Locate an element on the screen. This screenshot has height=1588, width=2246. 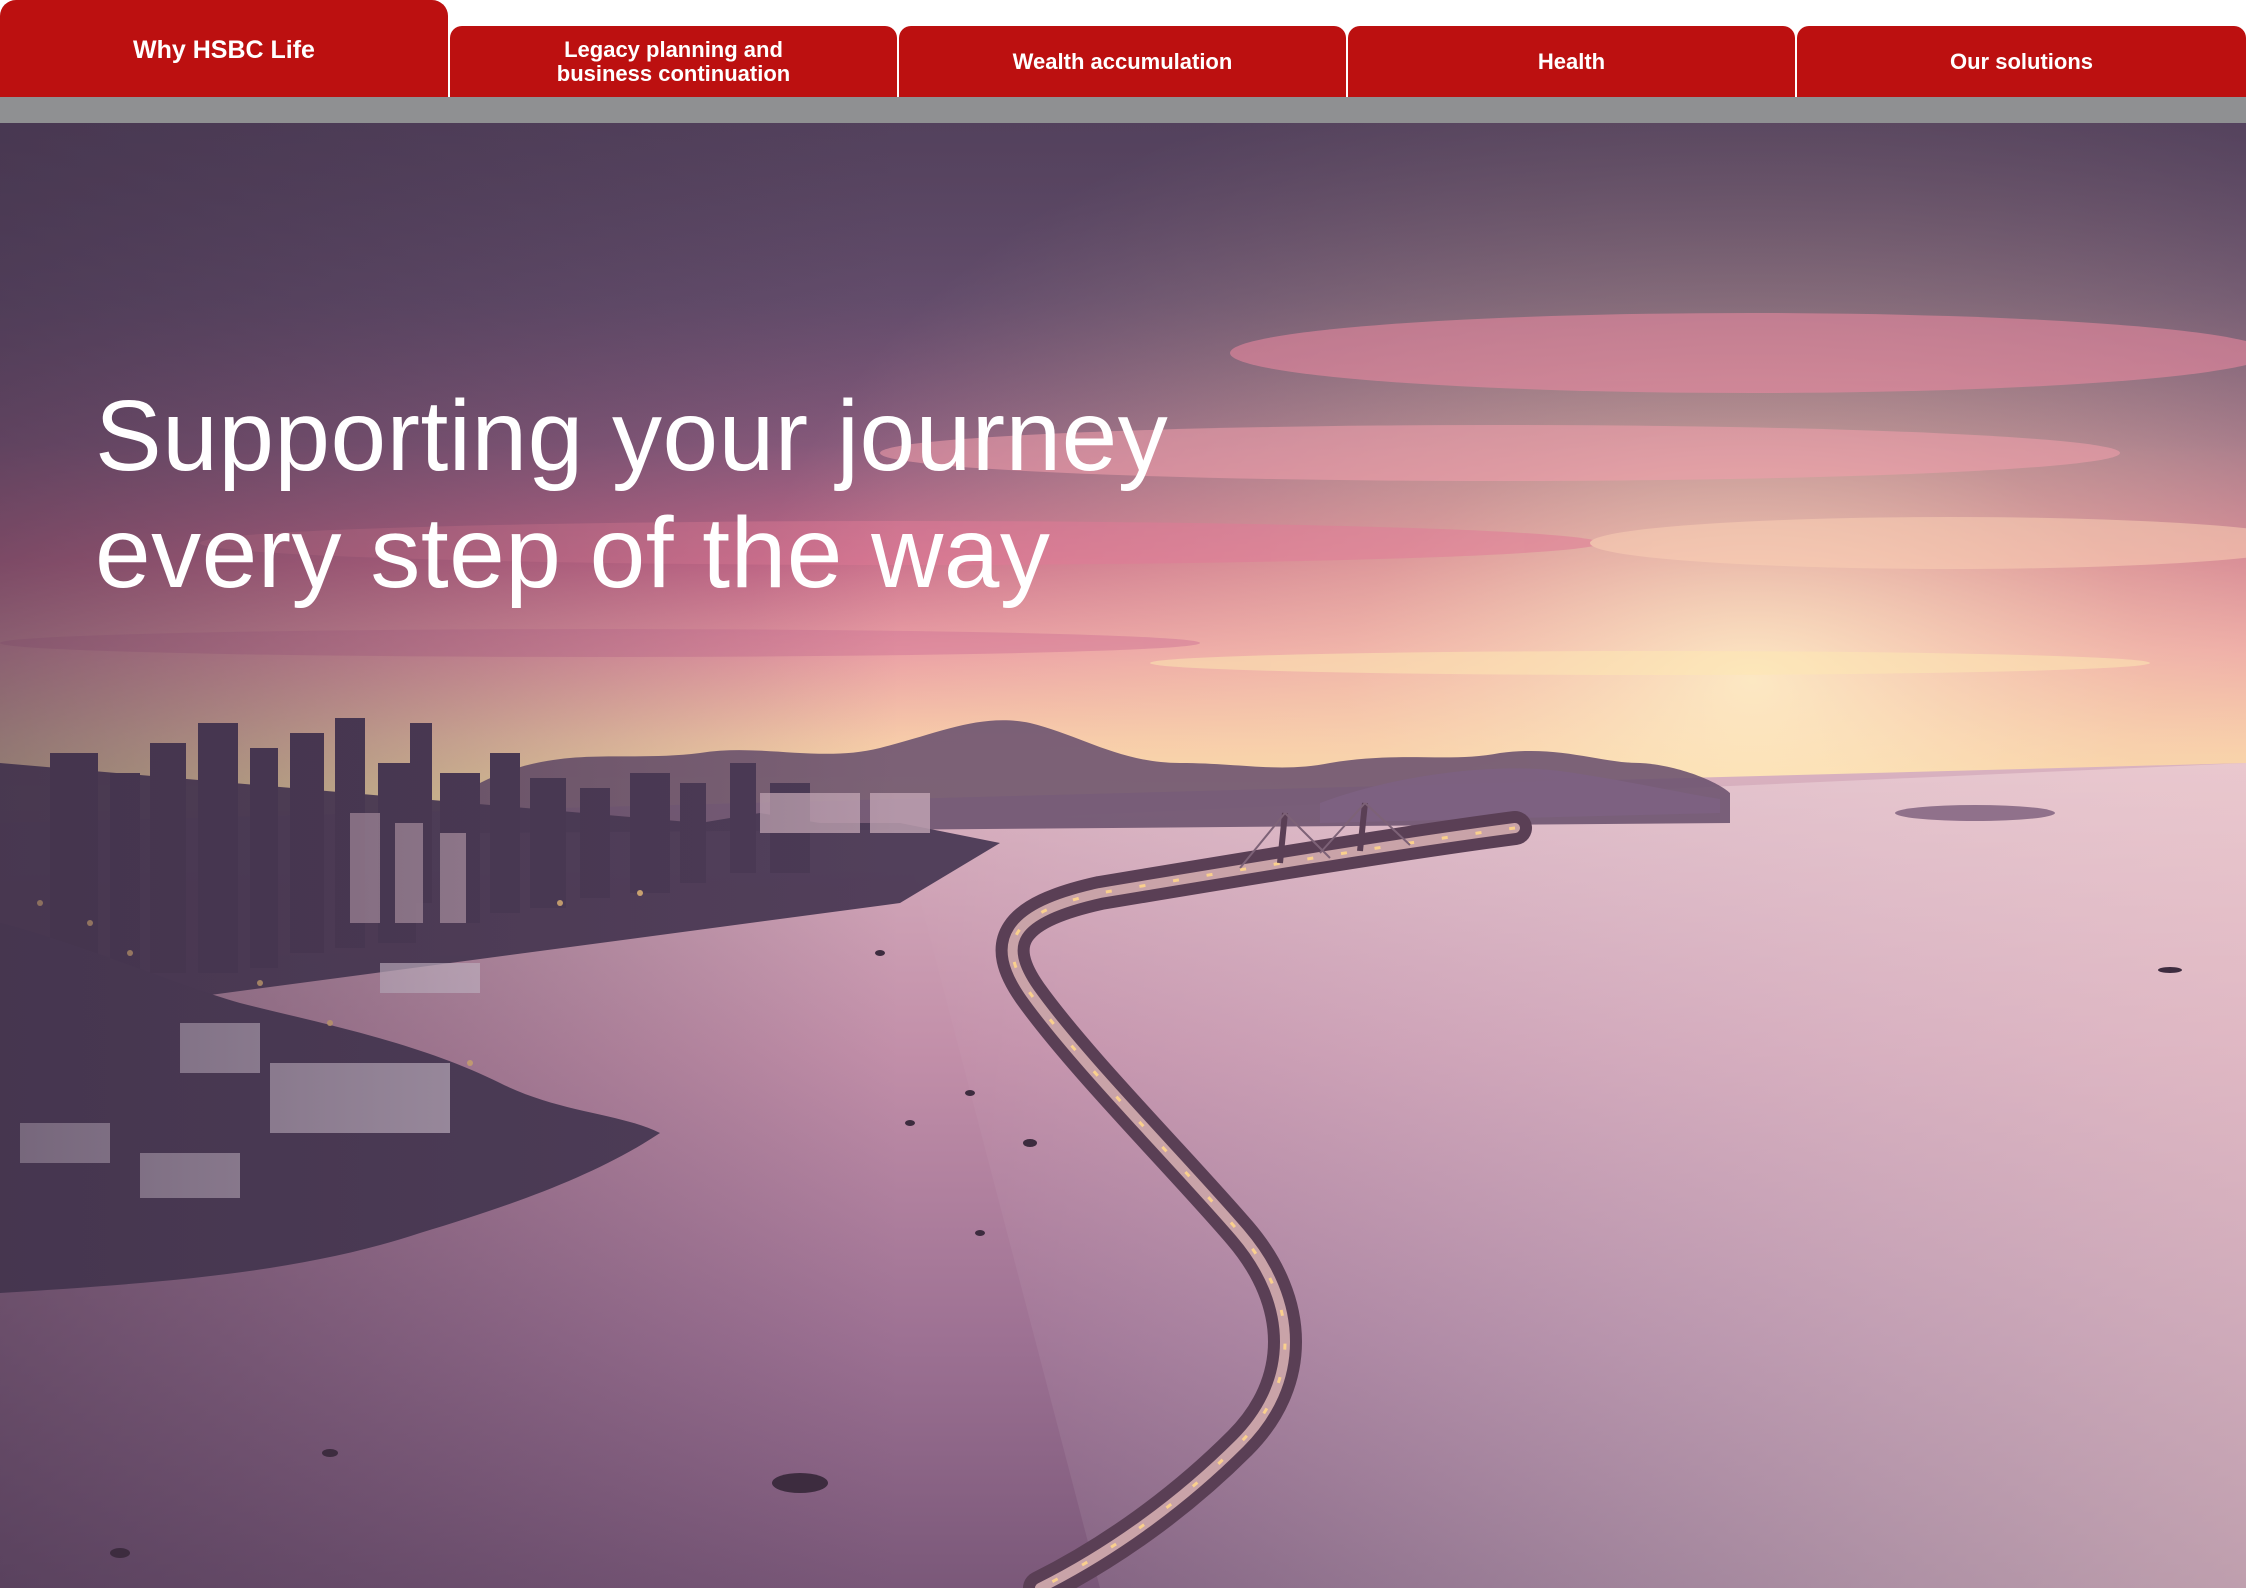
tab-label: Why HSBC Life is located at coordinates (224, 50).